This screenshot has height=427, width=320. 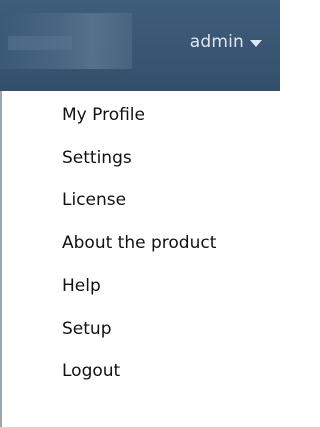 What do you see at coordinates (86, 329) in the screenshot?
I see `menu-item-setup: Setup` at bounding box center [86, 329].